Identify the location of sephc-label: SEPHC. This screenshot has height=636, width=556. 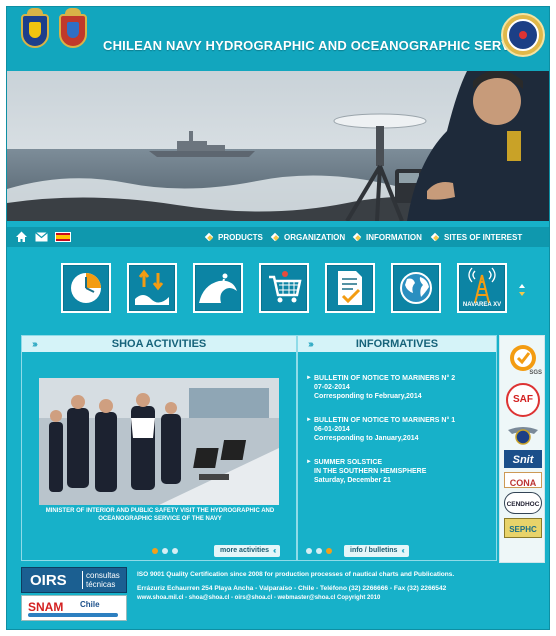
(523, 529).